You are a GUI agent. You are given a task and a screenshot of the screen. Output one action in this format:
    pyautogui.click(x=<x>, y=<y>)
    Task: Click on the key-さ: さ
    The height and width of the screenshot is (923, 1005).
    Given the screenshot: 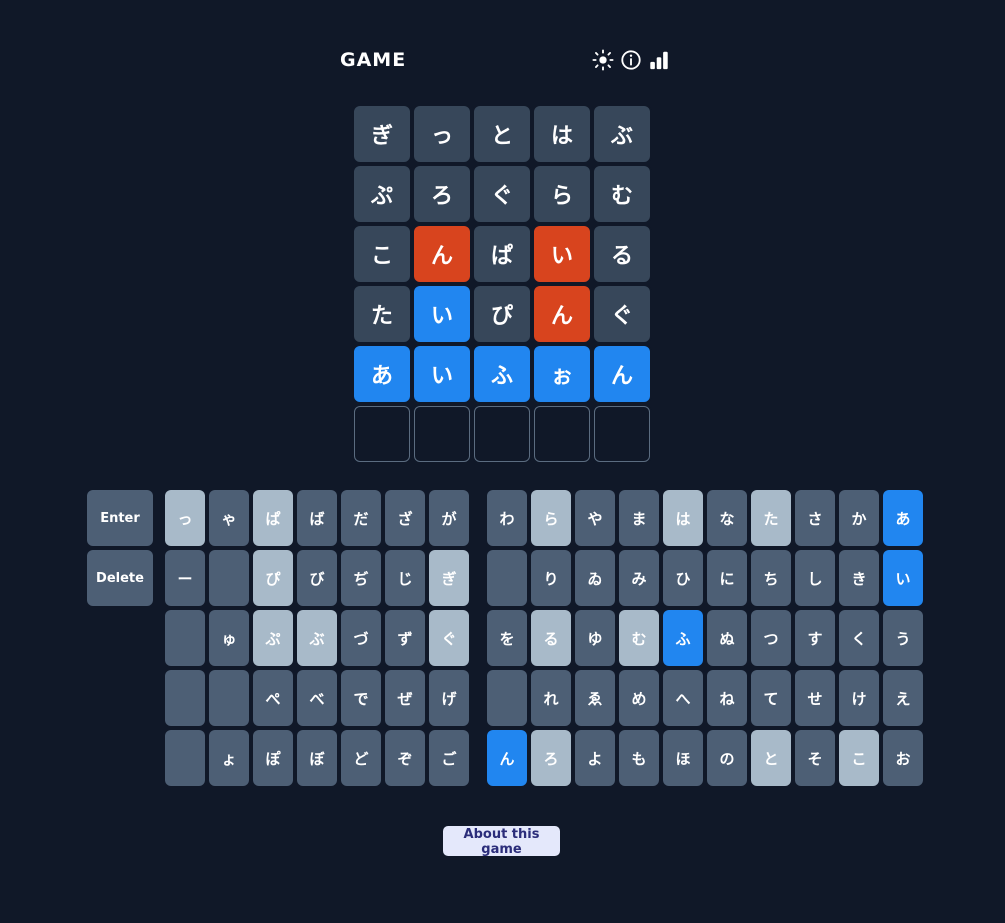 What is the action you would take?
    pyautogui.click(x=815, y=518)
    